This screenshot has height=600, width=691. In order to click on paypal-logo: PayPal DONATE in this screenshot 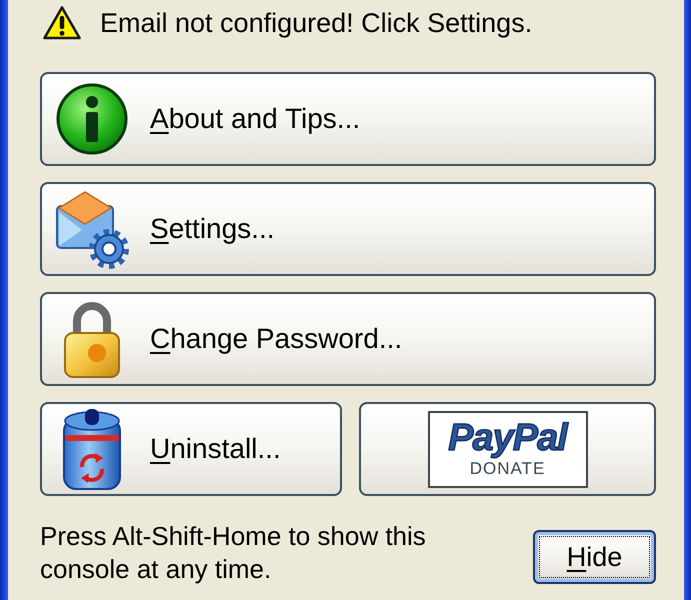, I will do `click(508, 449)`.